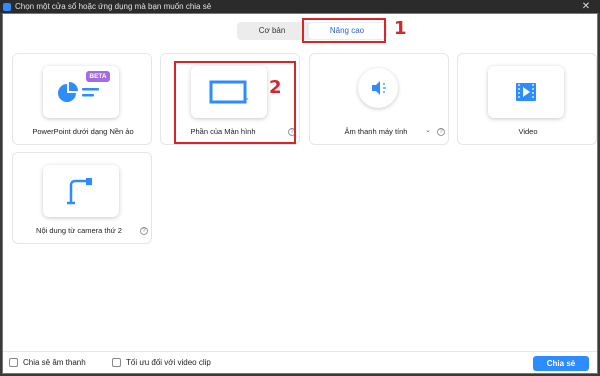 Image resolution: width=600 pixels, height=376 pixels. What do you see at coordinates (13, 362) in the screenshot?
I see `share-audio-checkbox` at bounding box center [13, 362].